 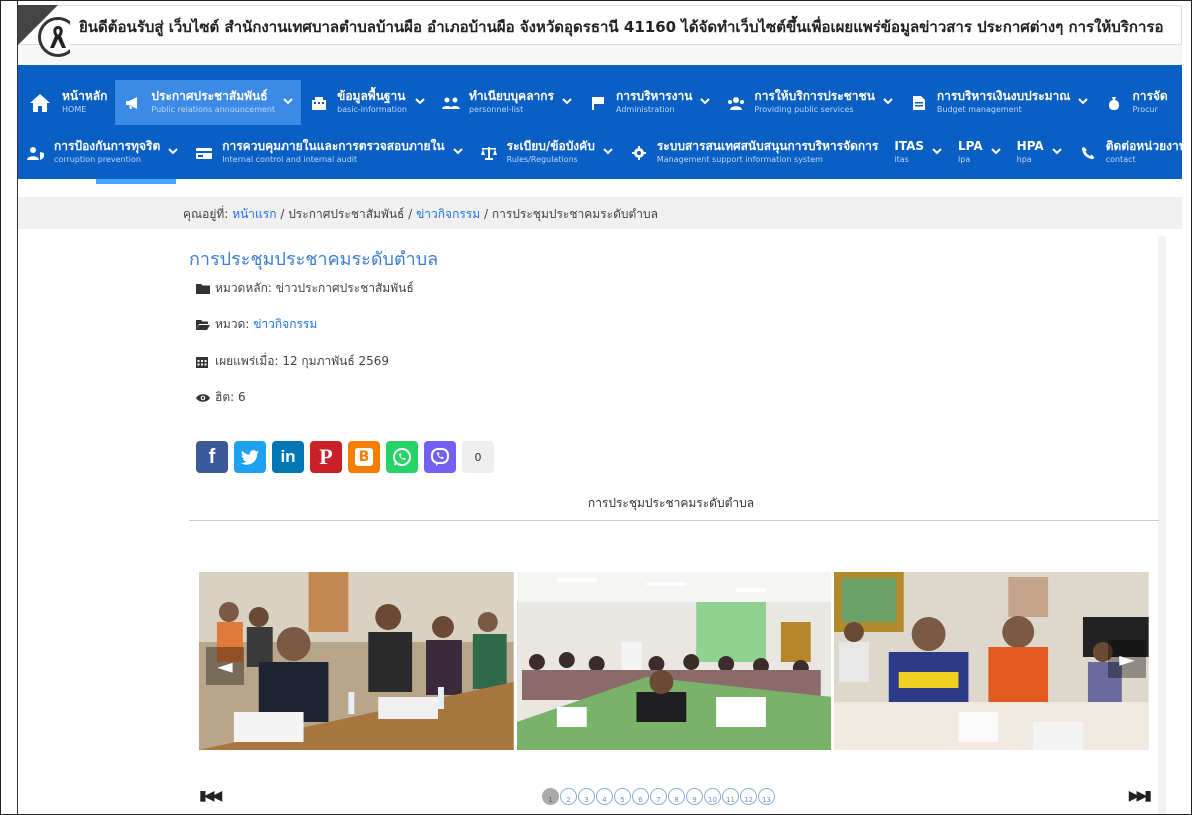 I want to click on blogger-share-button: B, so click(x=364, y=457).